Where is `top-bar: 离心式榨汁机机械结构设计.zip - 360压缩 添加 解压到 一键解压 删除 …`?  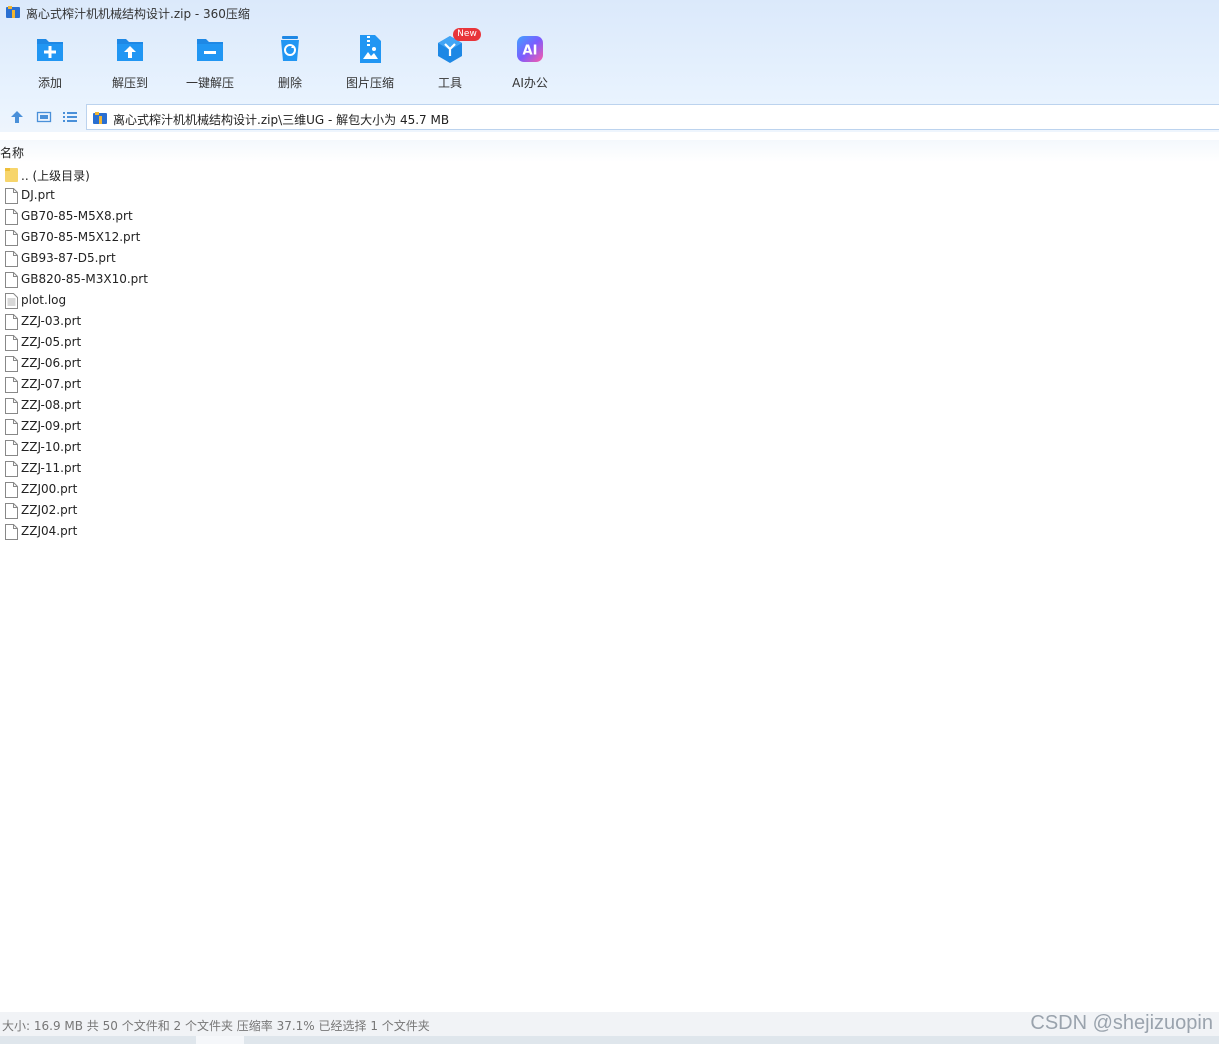 top-bar: 离心式榨汁机机械结构设计.zip - 360压缩 添加 解压到 一键解压 删除 … is located at coordinates (609, 51).